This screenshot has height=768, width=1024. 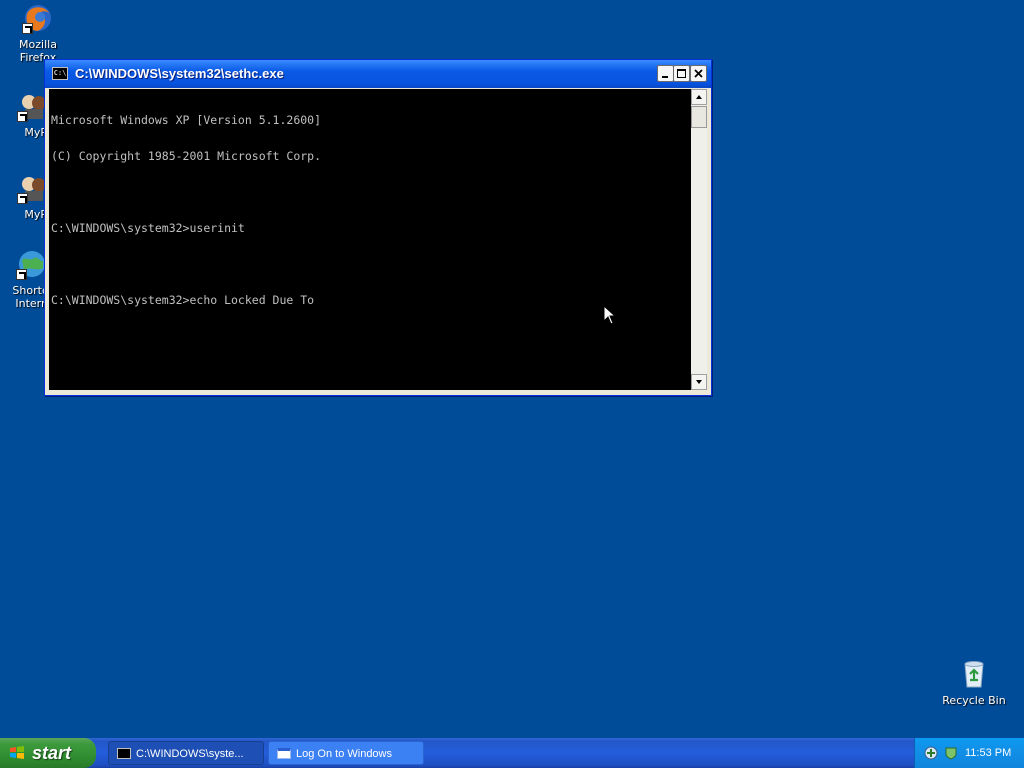 I want to click on security-icon, so click(x=951, y=753).